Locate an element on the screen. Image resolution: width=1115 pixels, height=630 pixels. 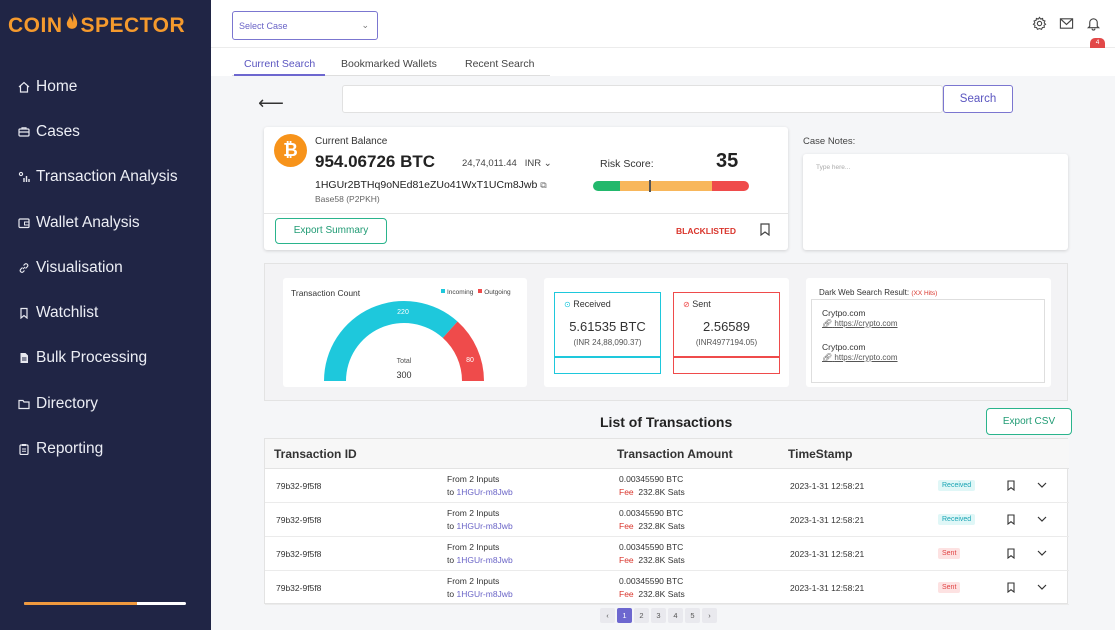
address-type: Base58 (P2PKH) is located at coordinates (347, 199).